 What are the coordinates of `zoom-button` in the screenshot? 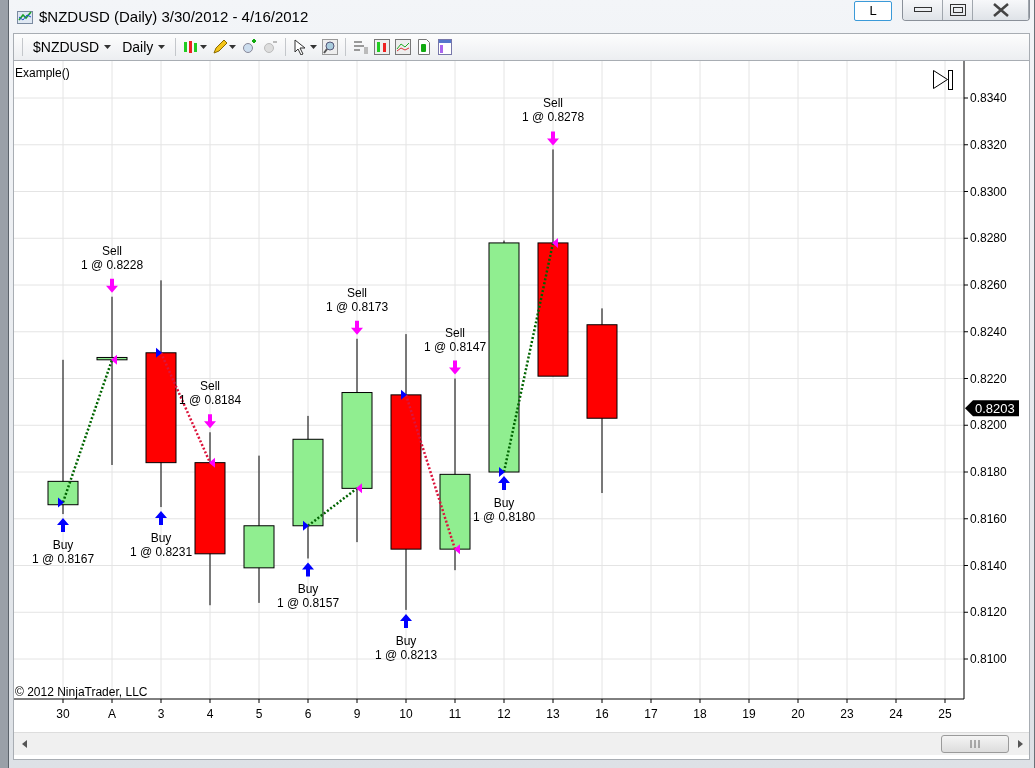 It's located at (330, 47).